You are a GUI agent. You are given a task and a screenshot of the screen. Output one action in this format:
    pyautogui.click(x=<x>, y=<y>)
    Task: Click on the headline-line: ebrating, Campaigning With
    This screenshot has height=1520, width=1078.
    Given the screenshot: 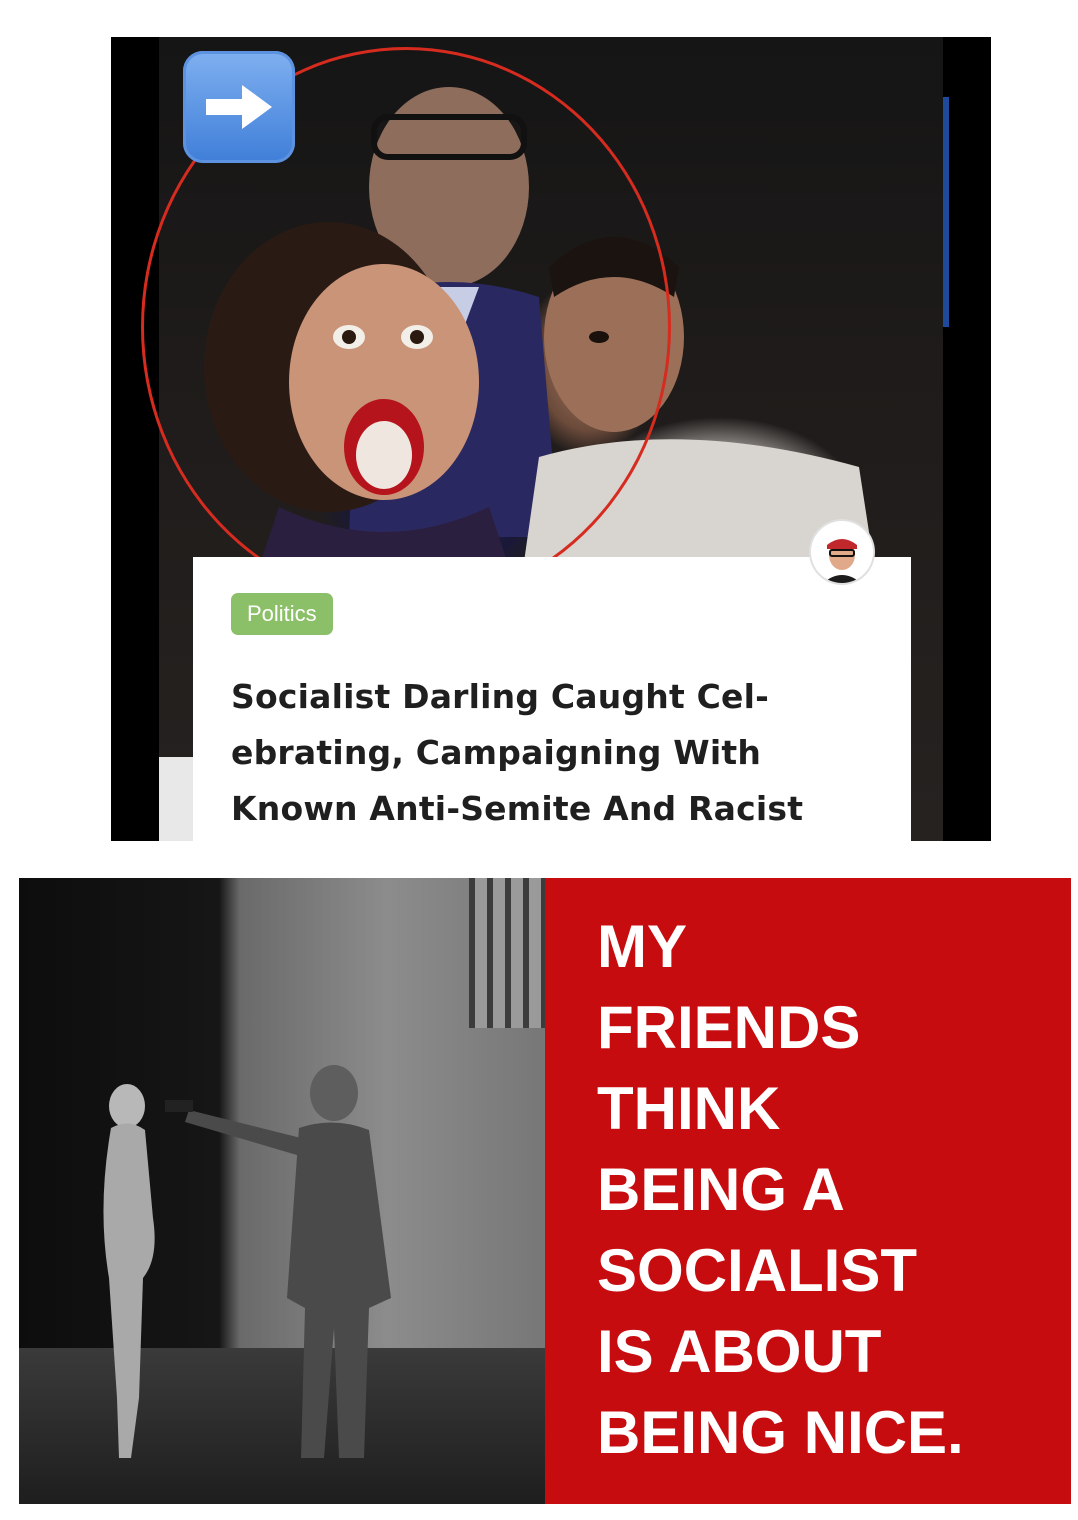 What is the action you would take?
    pyautogui.click(x=496, y=752)
    